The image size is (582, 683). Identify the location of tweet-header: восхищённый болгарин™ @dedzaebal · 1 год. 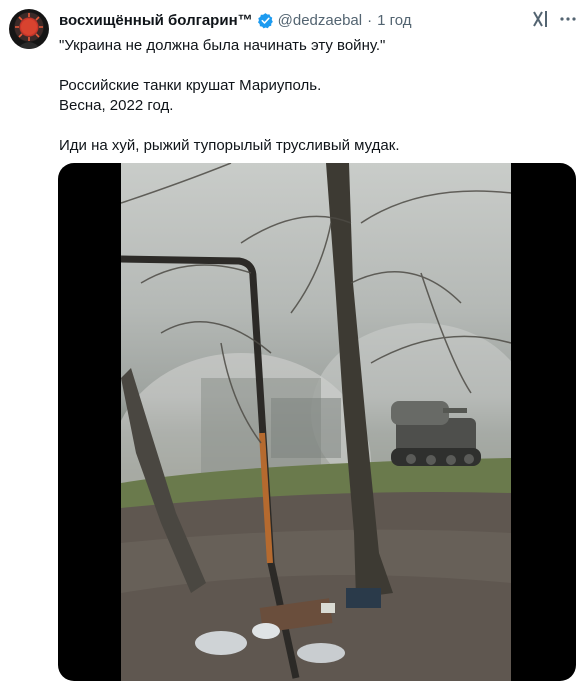
(235, 20).